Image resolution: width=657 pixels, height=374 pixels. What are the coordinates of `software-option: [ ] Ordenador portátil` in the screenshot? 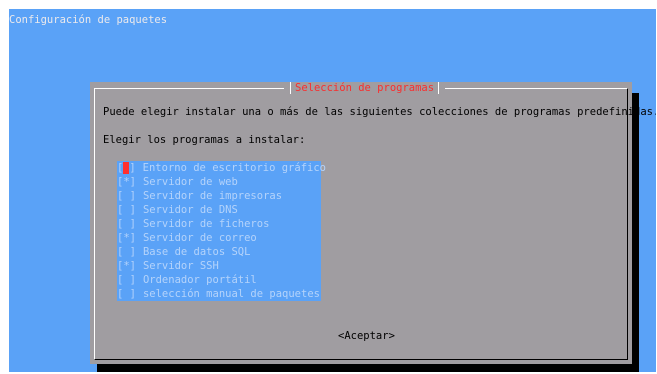 It's located at (219, 280).